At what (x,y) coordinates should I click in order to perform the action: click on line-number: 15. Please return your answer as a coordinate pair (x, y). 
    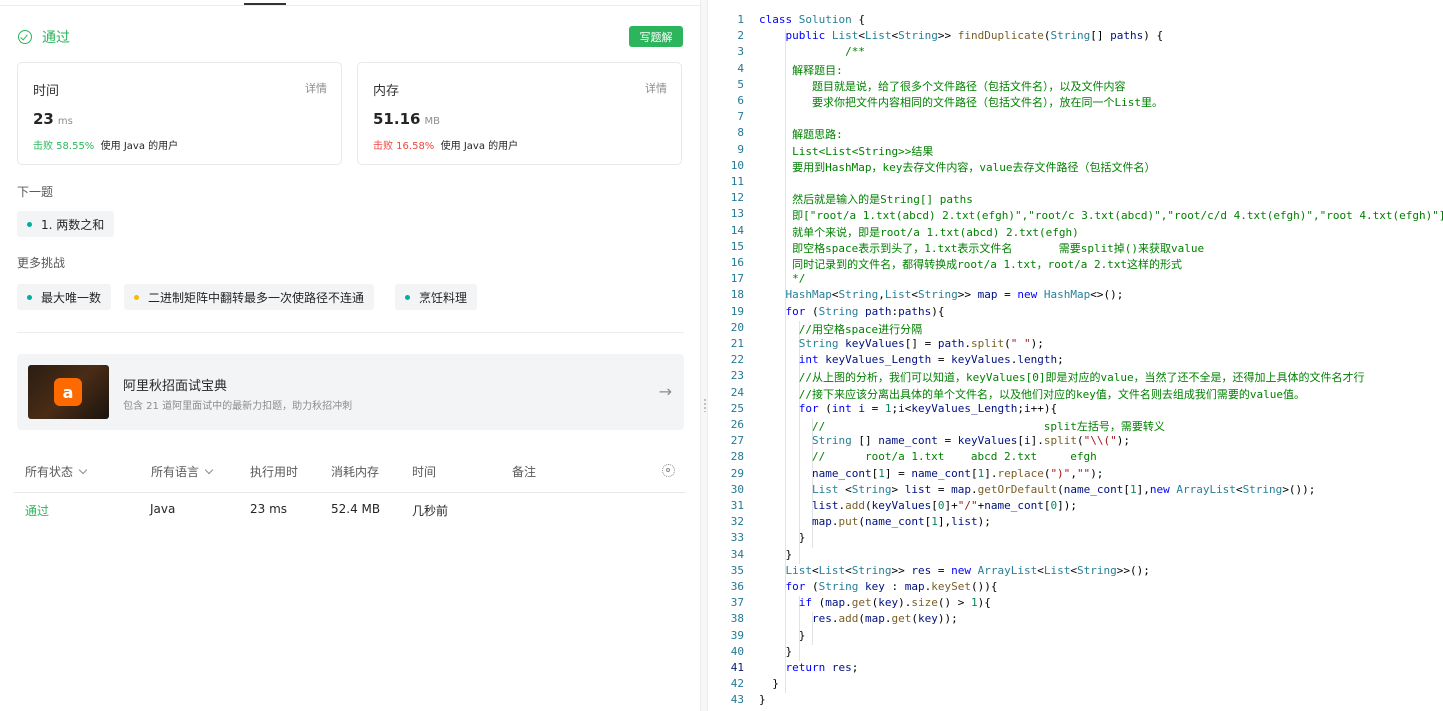
    Looking at the image, I should click on (737, 246).